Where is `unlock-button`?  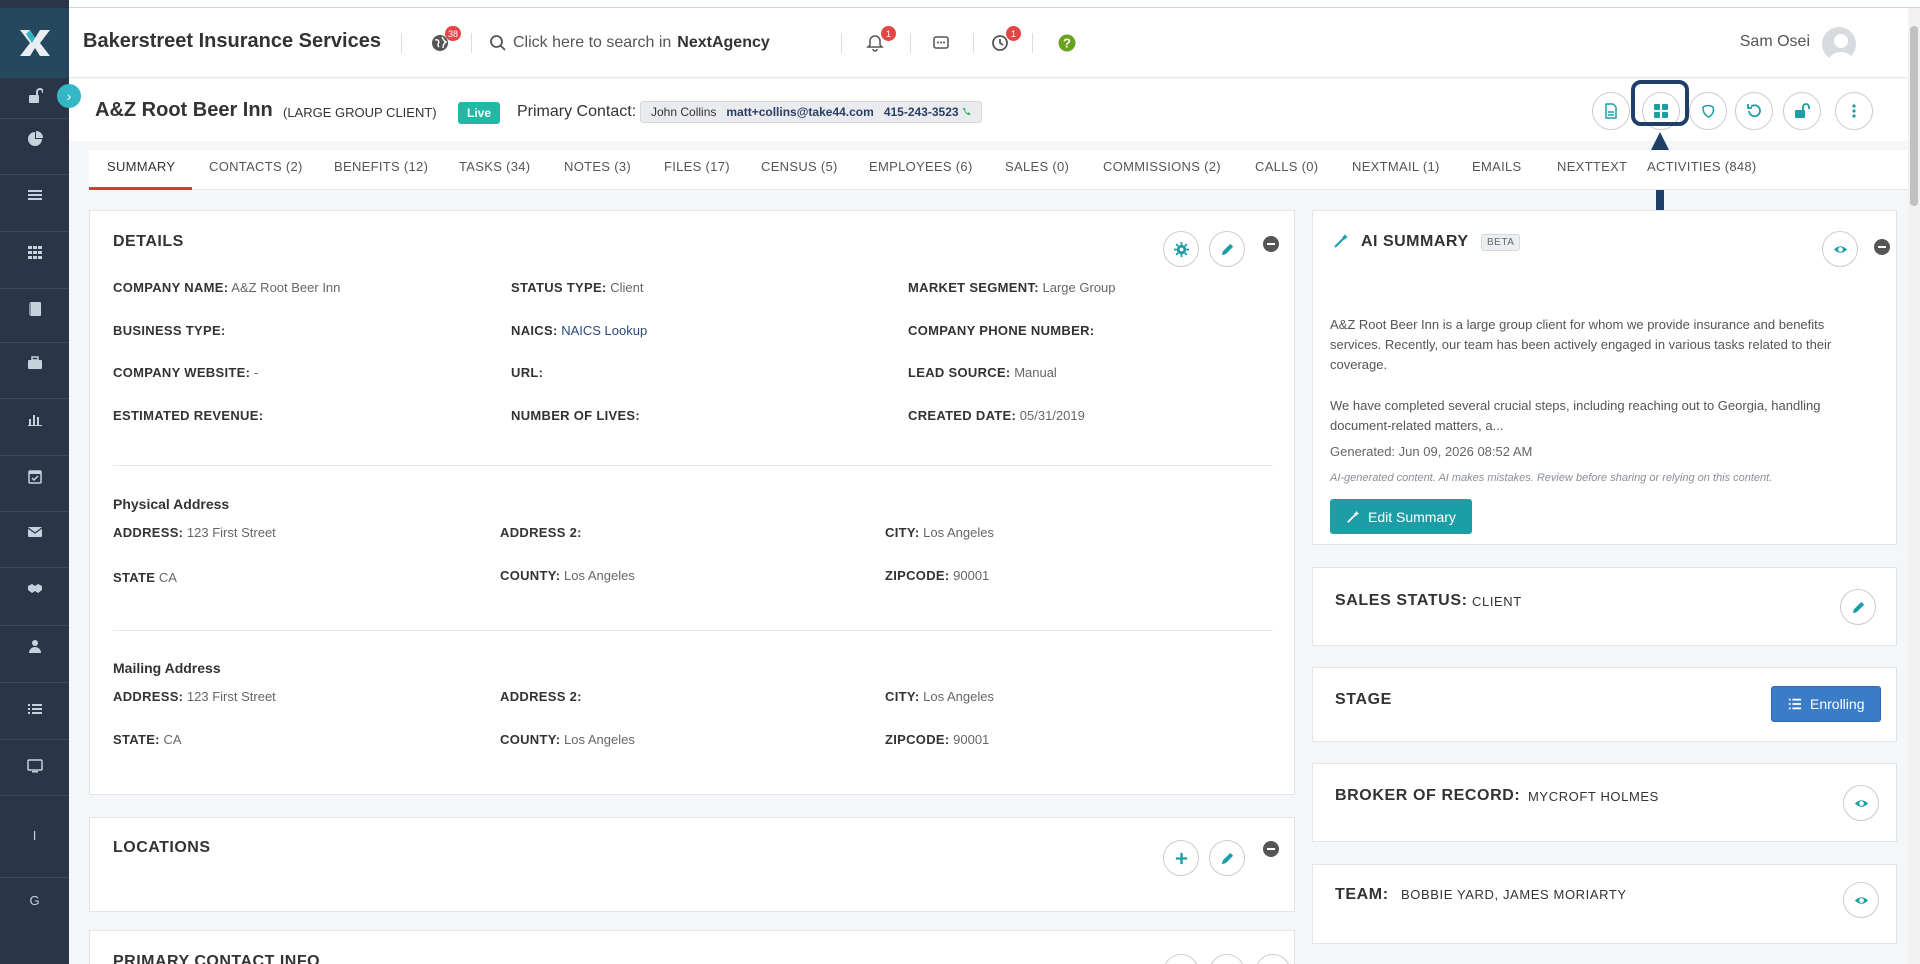 unlock-button is located at coordinates (1802, 111).